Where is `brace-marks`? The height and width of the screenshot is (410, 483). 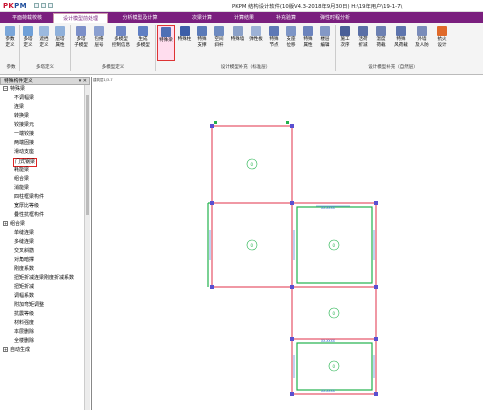 brace-marks is located at coordinates (251, 122).